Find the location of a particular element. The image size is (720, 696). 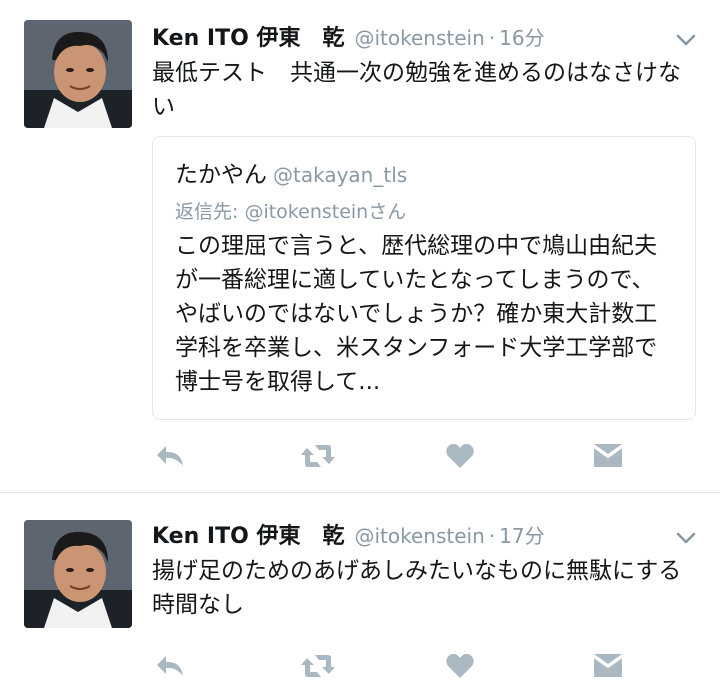

reply-context: 返信先: @itokensteinさん is located at coordinates (290, 210).